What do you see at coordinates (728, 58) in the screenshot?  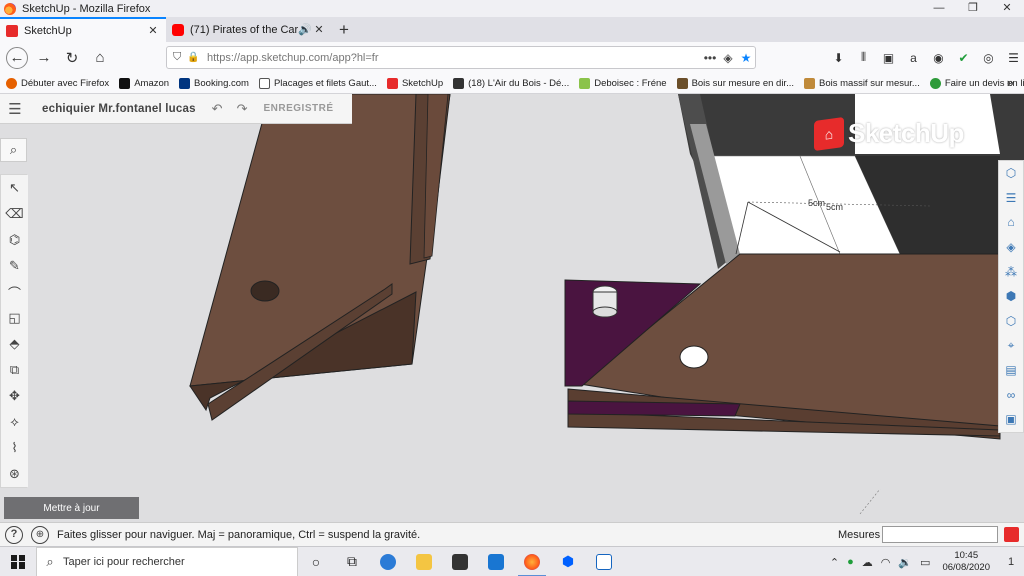 I see `pocket-icon: ◈` at bounding box center [728, 58].